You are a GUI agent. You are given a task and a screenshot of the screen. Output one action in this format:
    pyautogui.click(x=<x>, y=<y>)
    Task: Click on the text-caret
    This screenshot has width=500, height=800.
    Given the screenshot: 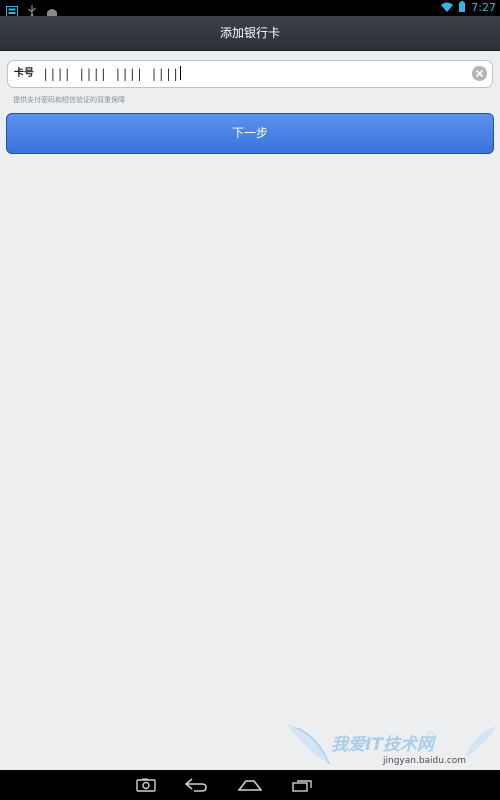 What is the action you would take?
    pyautogui.click(x=181, y=73)
    